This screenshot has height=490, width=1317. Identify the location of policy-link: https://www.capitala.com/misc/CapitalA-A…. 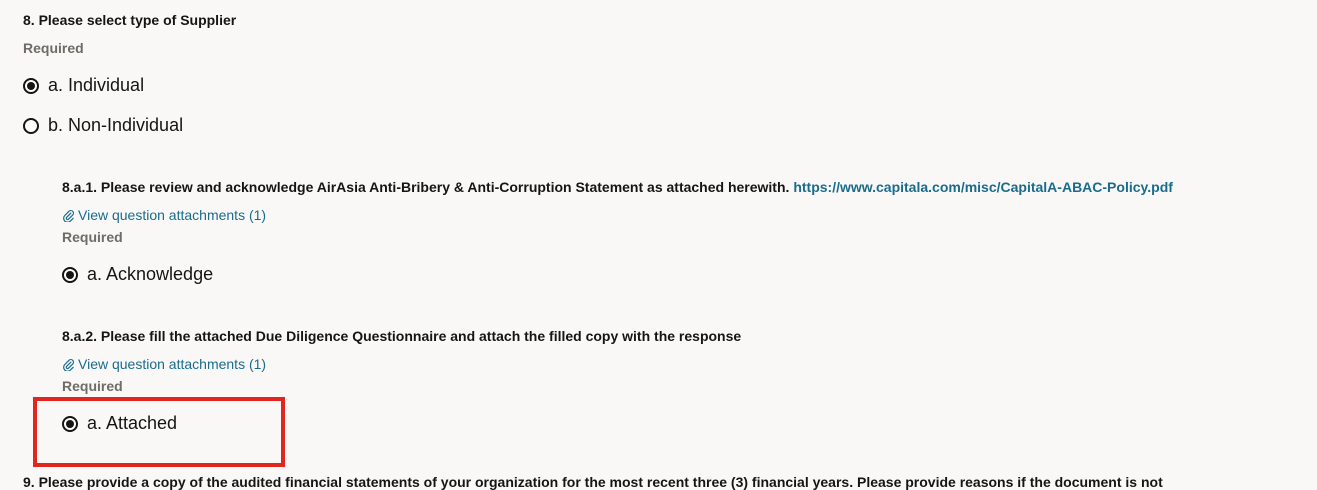
(983, 187).